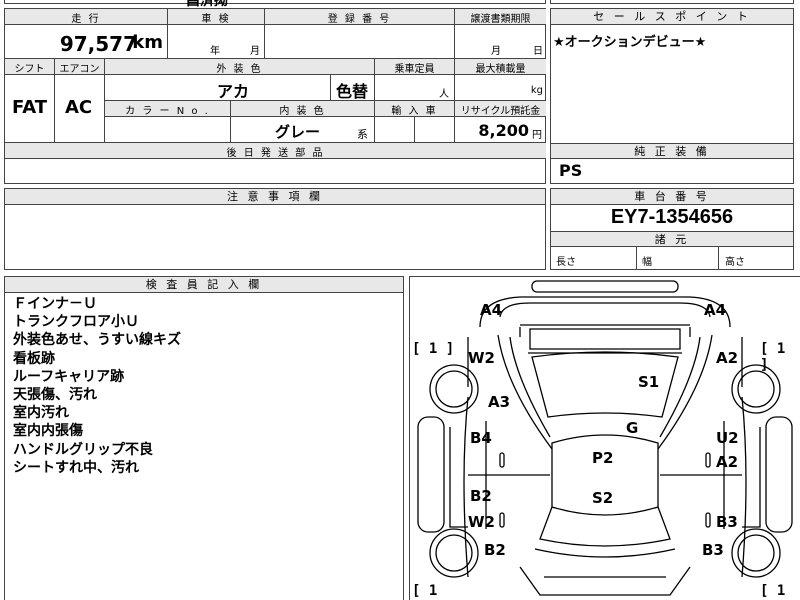 The width and height of the screenshot is (800, 600). Describe the element at coordinates (756, 258) in the screenshot. I see `dim-height-cell: 高さ` at that location.